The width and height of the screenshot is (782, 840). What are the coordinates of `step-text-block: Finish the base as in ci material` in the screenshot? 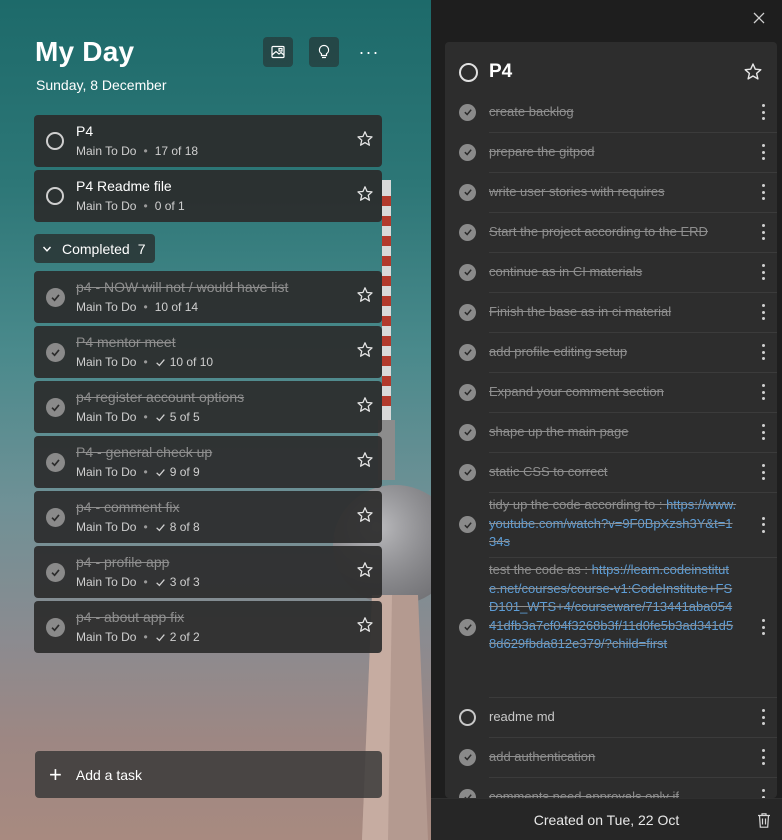 It's located at (614, 312).